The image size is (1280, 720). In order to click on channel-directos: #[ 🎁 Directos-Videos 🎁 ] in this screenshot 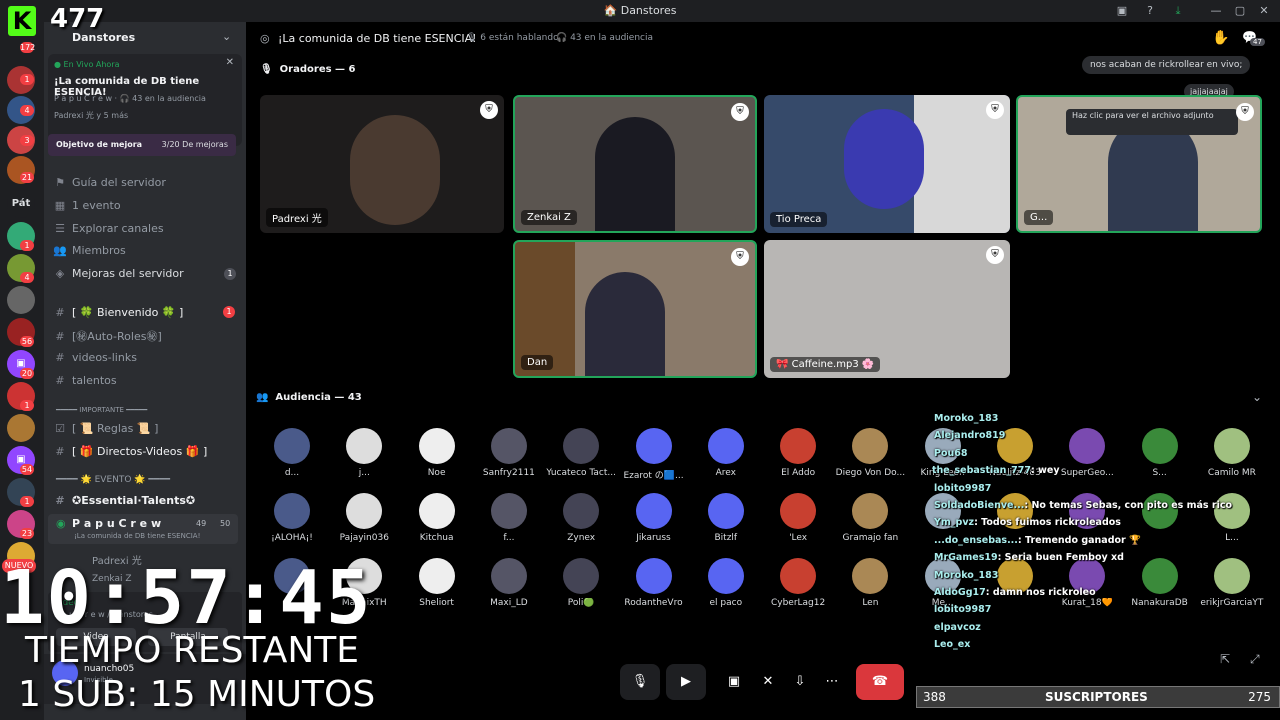, I will do `click(147, 451)`.